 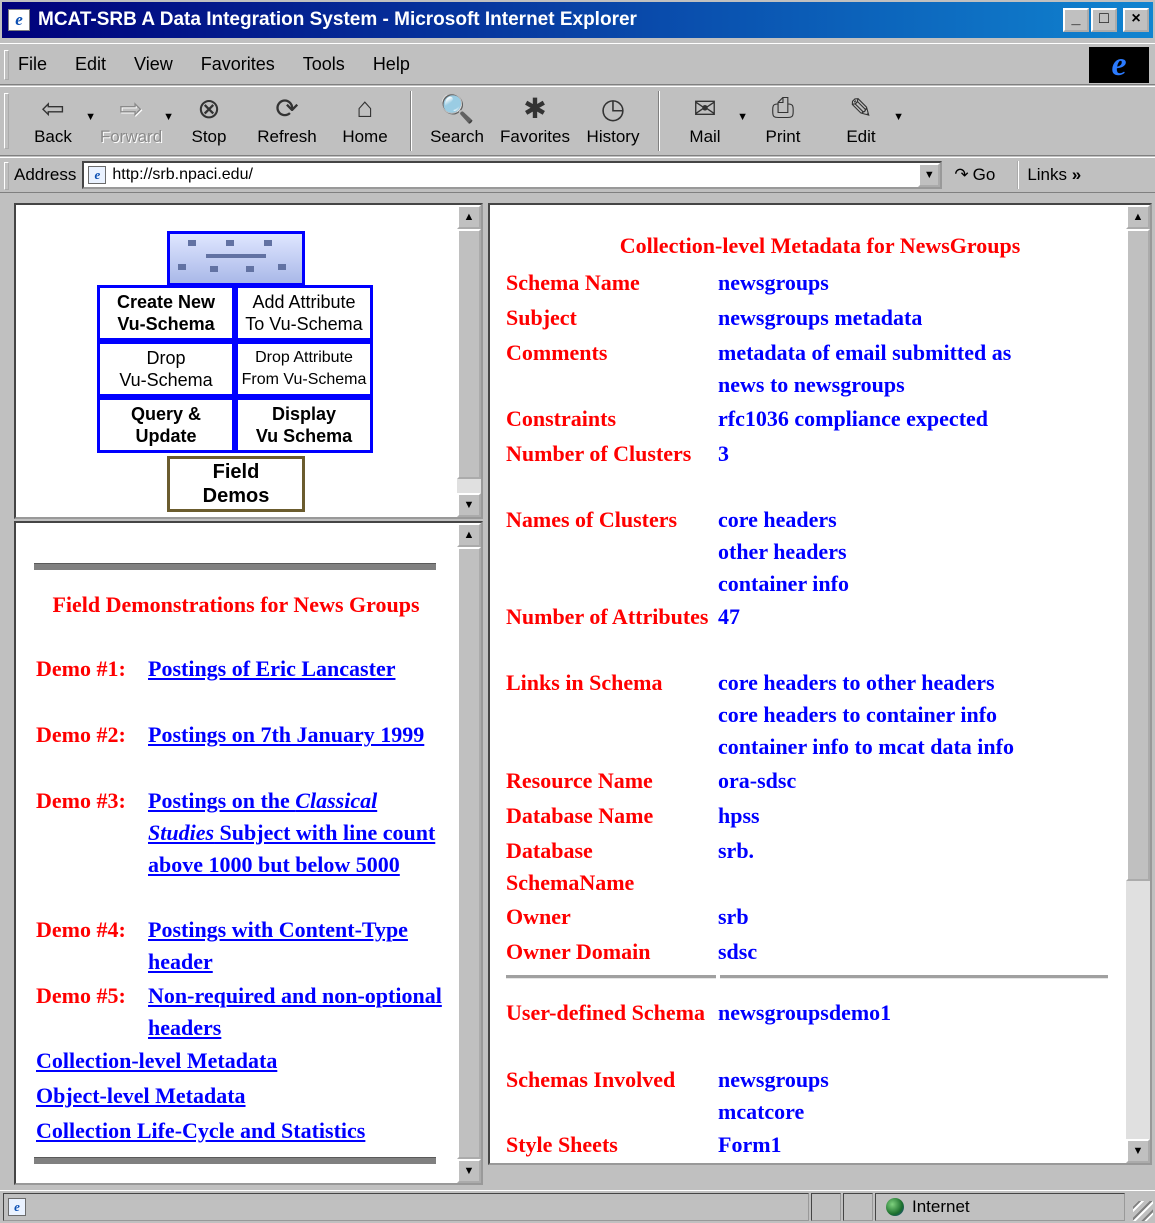 I want to click on metadata-row: Resource Name ora-sdsc, so click(x=816, y=781).